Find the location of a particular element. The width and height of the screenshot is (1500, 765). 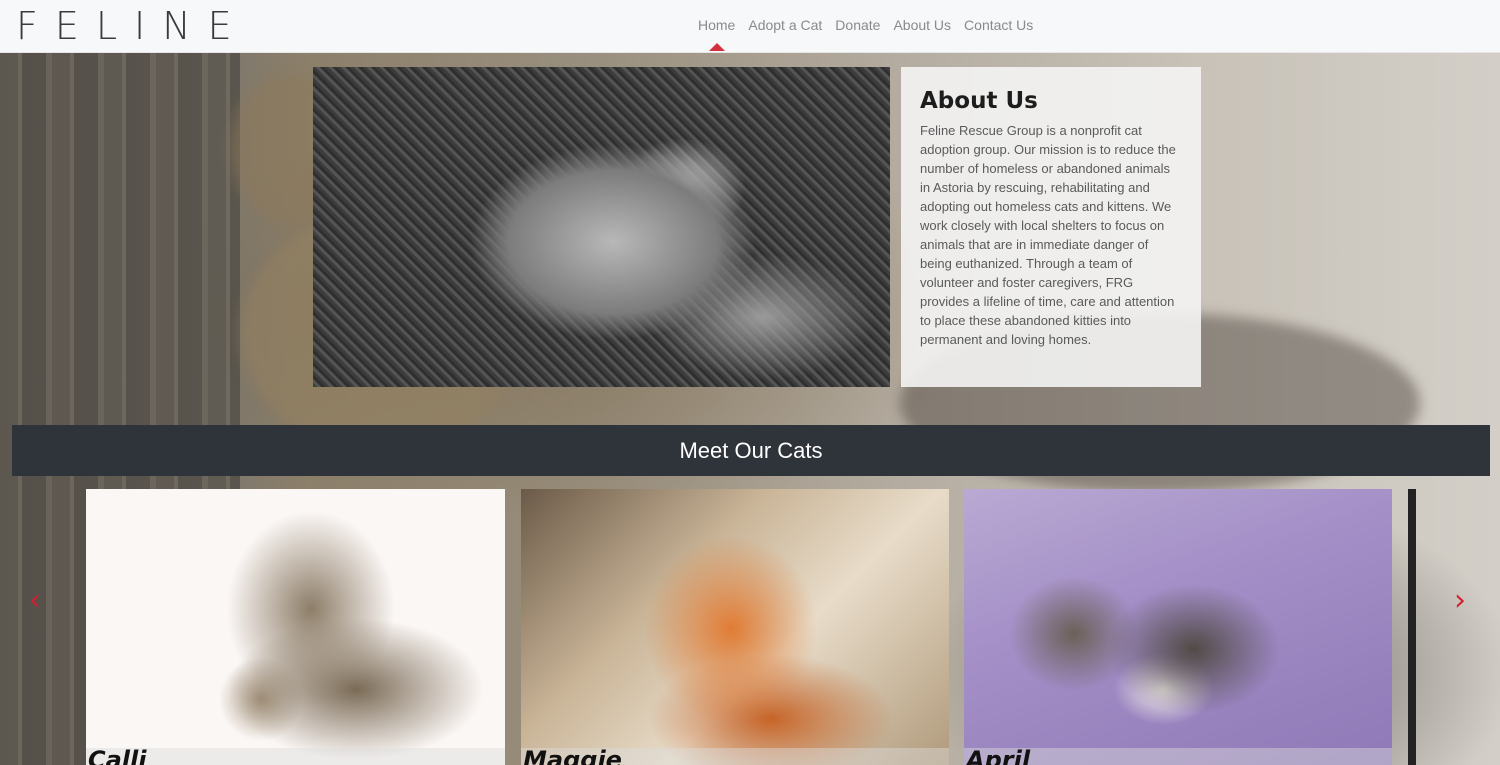

cat-photo-april is located at coordinates (1178, 627).